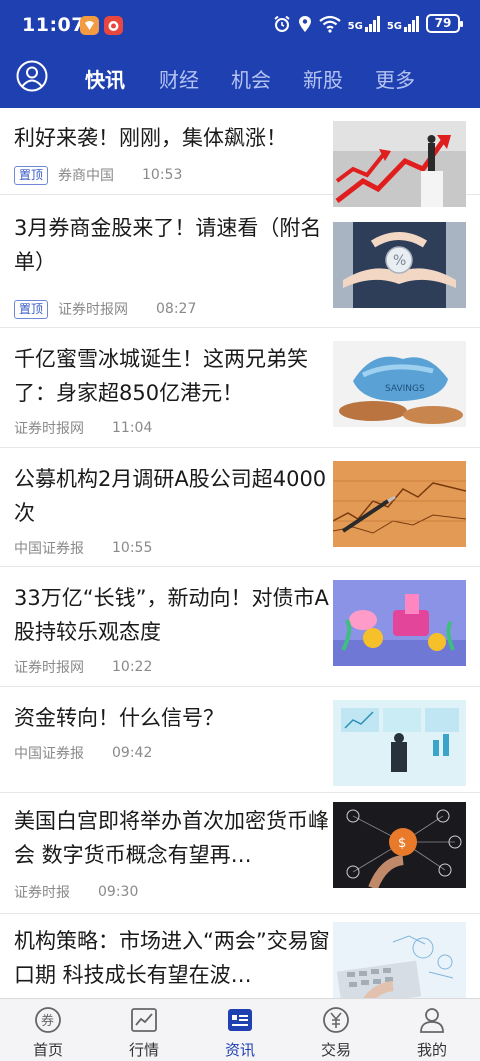  What do you see at coordinates (405, 389) in the screenshot?
I see `svg-text: SAVINGS` at bounding box center [405, 389].